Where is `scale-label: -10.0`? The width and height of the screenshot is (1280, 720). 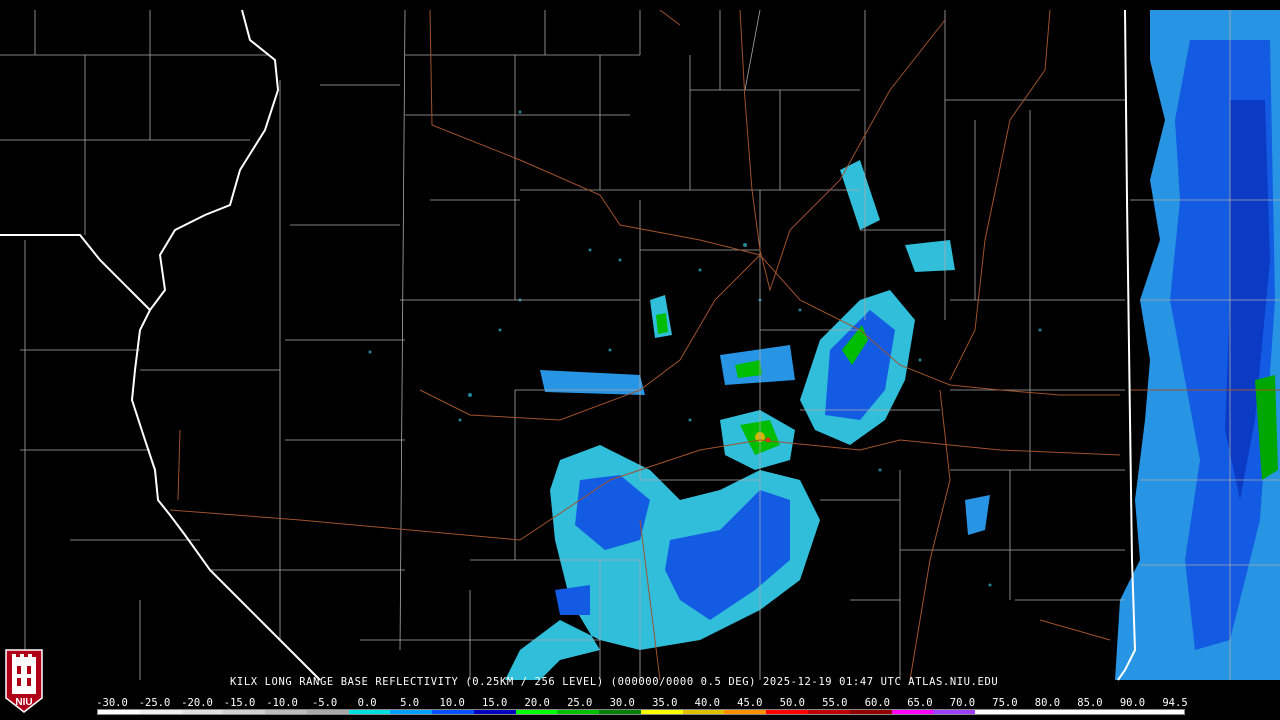 scale-label: -10.0 is located at coordinates (282, 703).